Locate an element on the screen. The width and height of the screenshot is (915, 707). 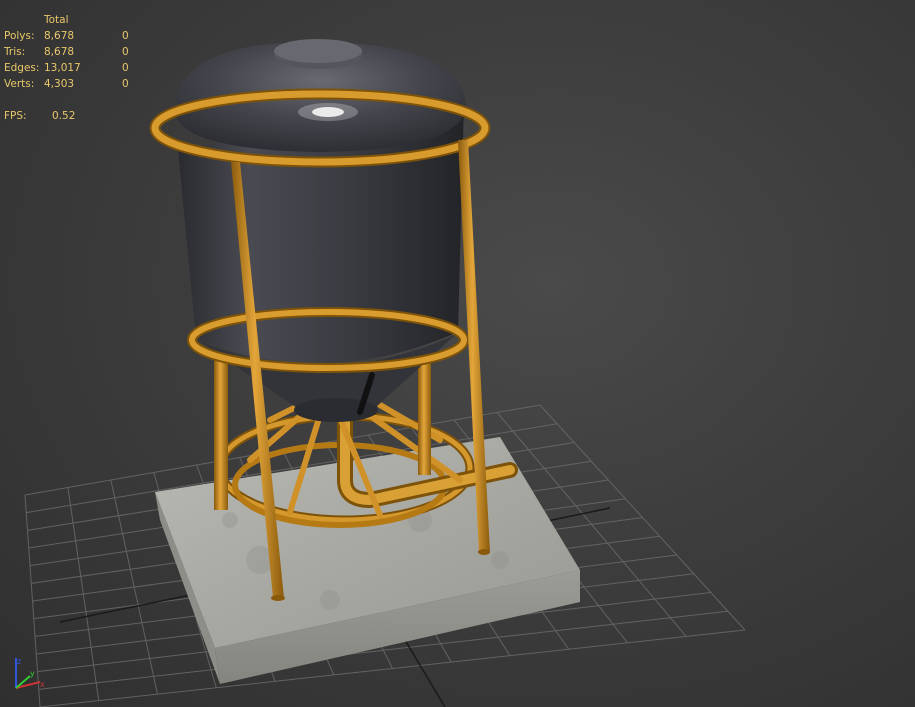
stats-row-tris: Tris: 8,678 0 is located at coordinates (73, 52).